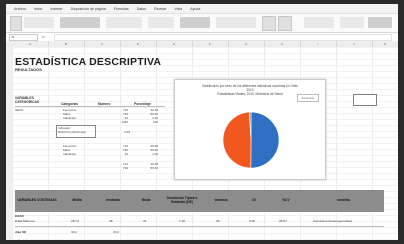 This screenshot has width=404, height=244. I want to click on ratio-description: Razón hombre/mujer, so click(72, 132).